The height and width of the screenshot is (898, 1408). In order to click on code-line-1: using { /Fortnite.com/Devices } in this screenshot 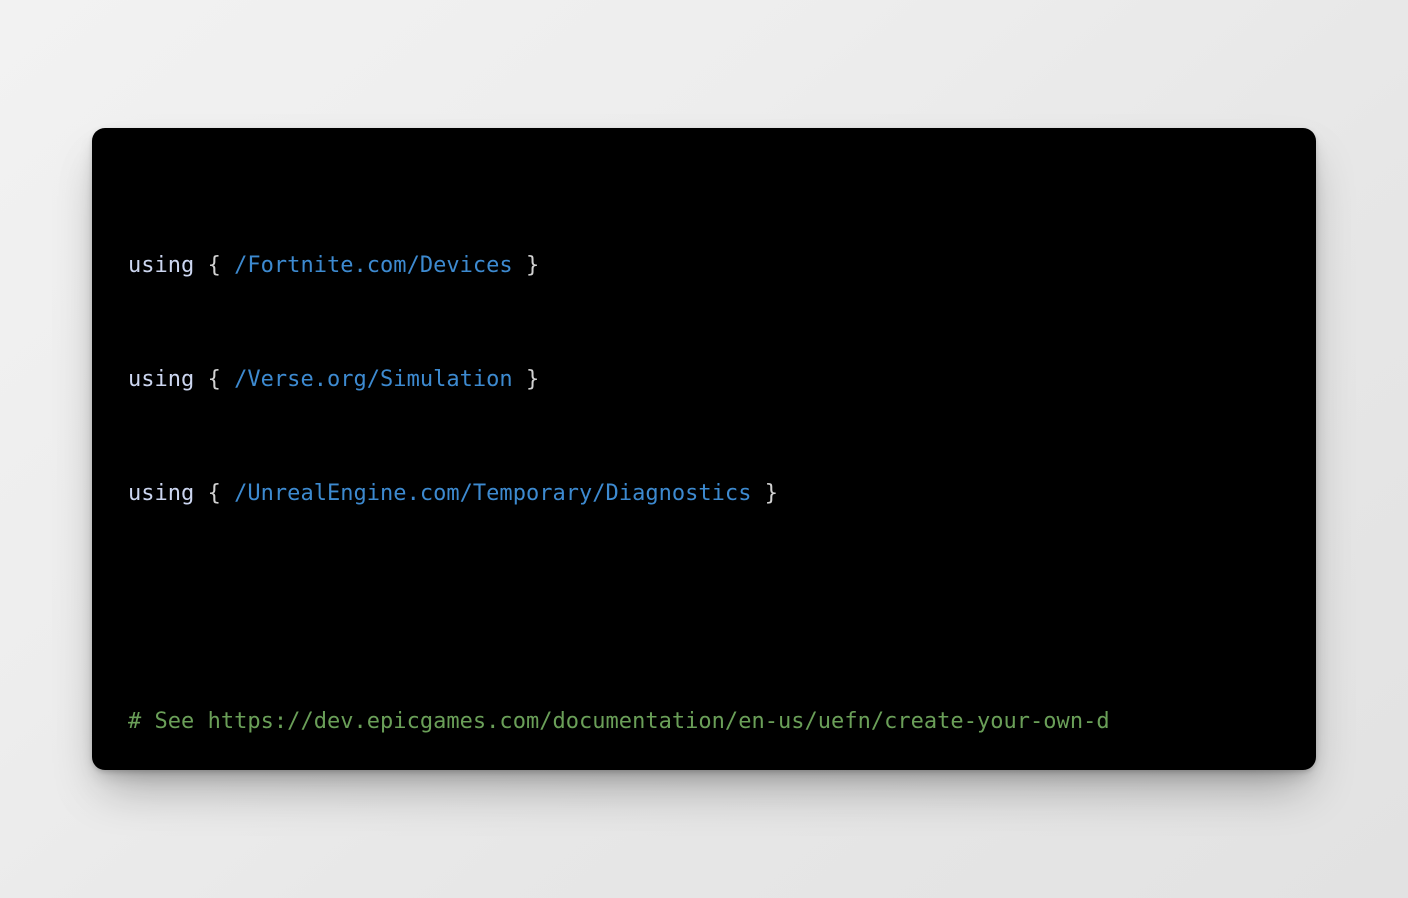, I will do `click(717, 266)`.